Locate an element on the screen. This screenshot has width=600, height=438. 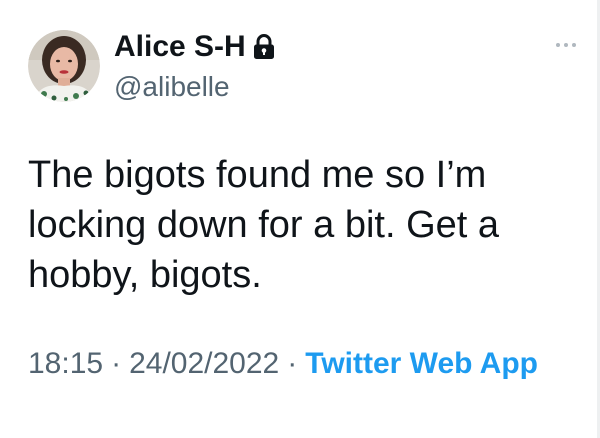
tweet-meta: 18:15 · 24/02/2022 · Twitter Web App is located at coordinates (305, 364).